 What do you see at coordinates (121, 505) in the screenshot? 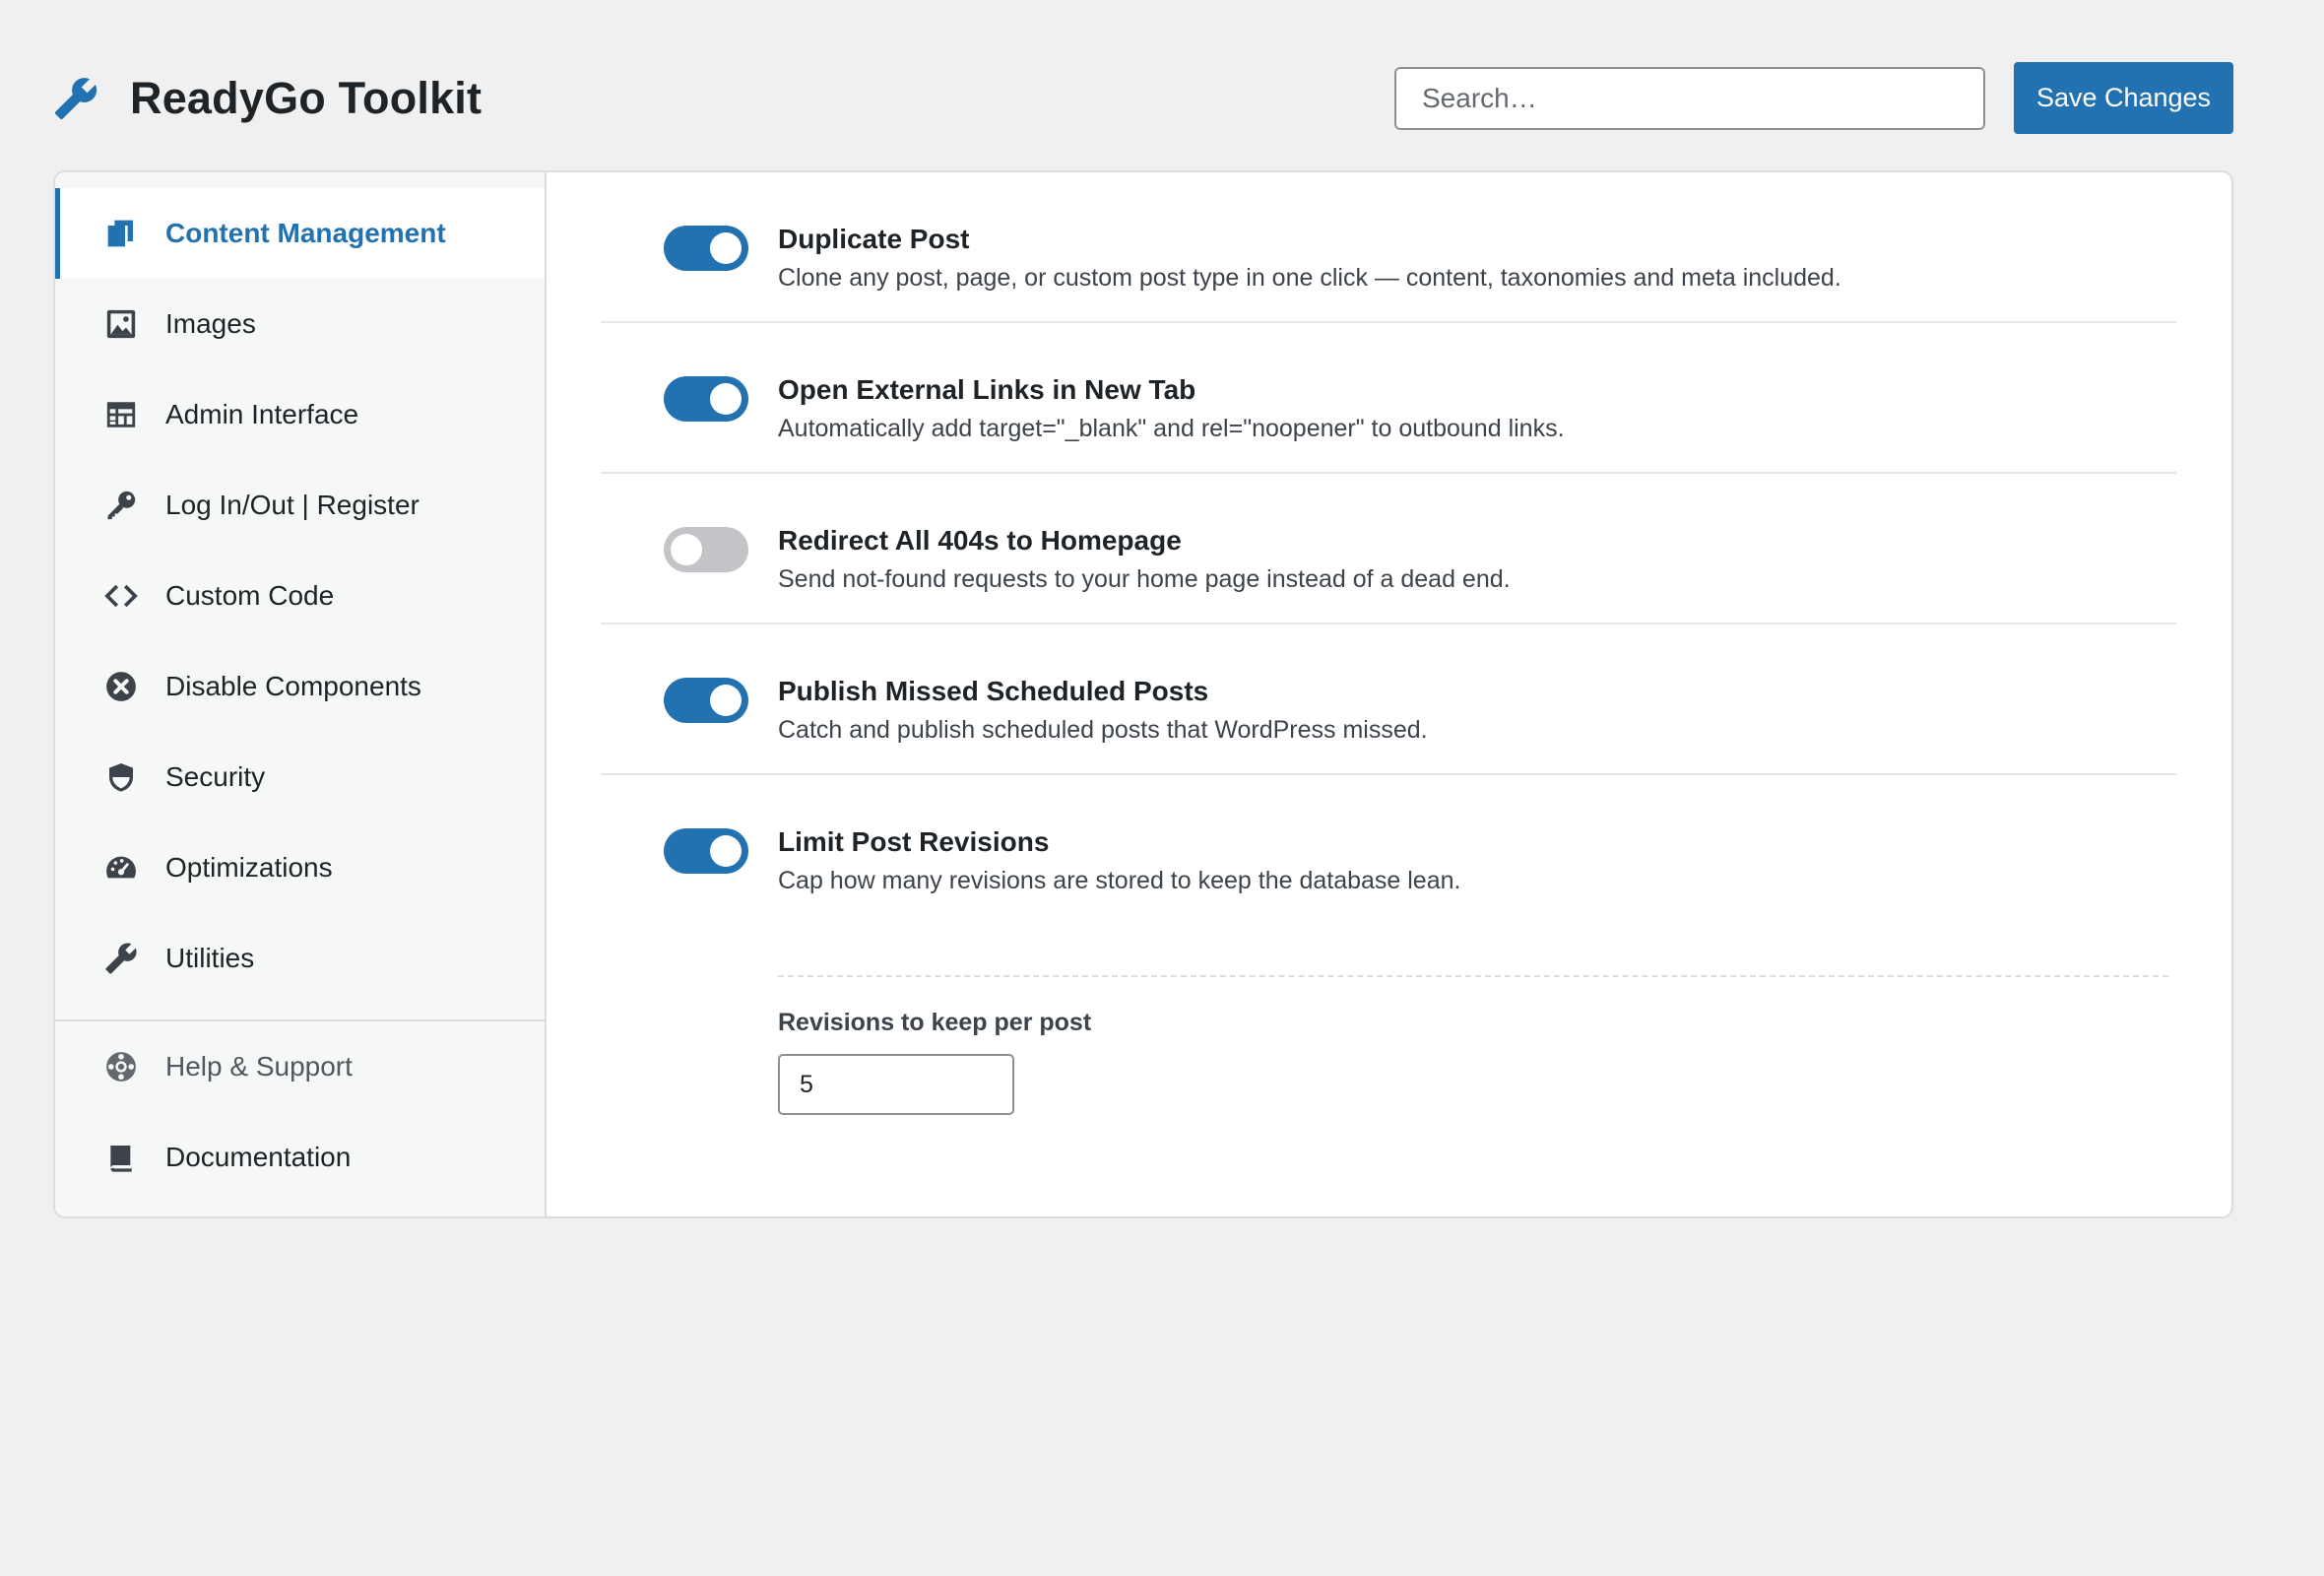
I see `key-icon` at bounding box center [121, 505].